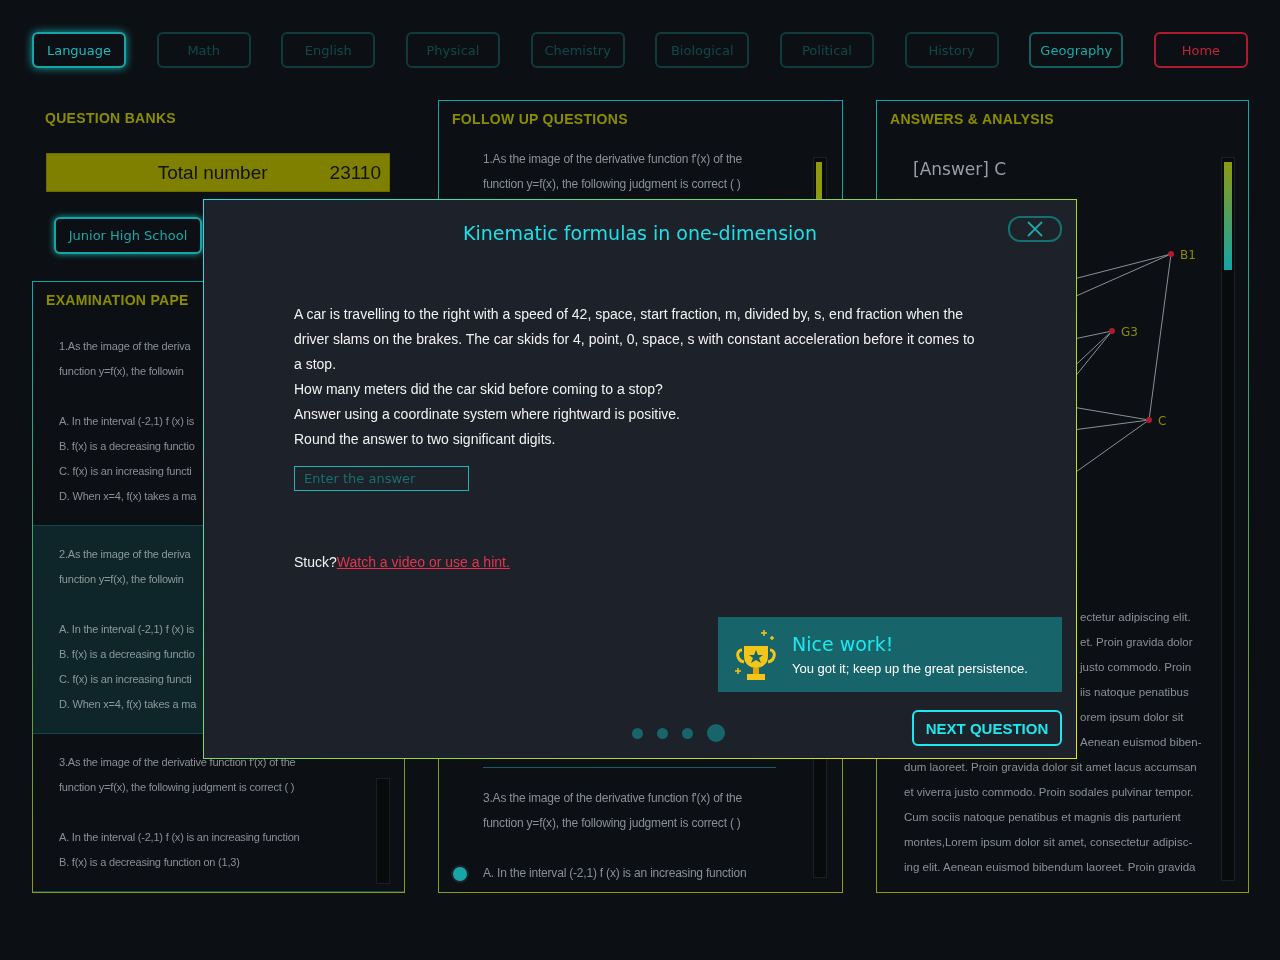 The image size is (1280, 960). What do you see at coordinates (425, 439) in the screenshot?
I see `problem-text: Round the answer to two significant digits.` at bounding box center [425, 439].